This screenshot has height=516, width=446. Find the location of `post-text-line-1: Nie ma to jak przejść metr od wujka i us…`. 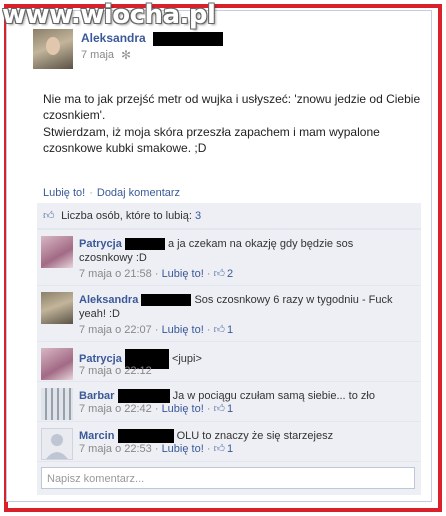

post-text-line-1: Nie ma to jak przejść metr od wujka i us… is located at coordinates (232, 107).